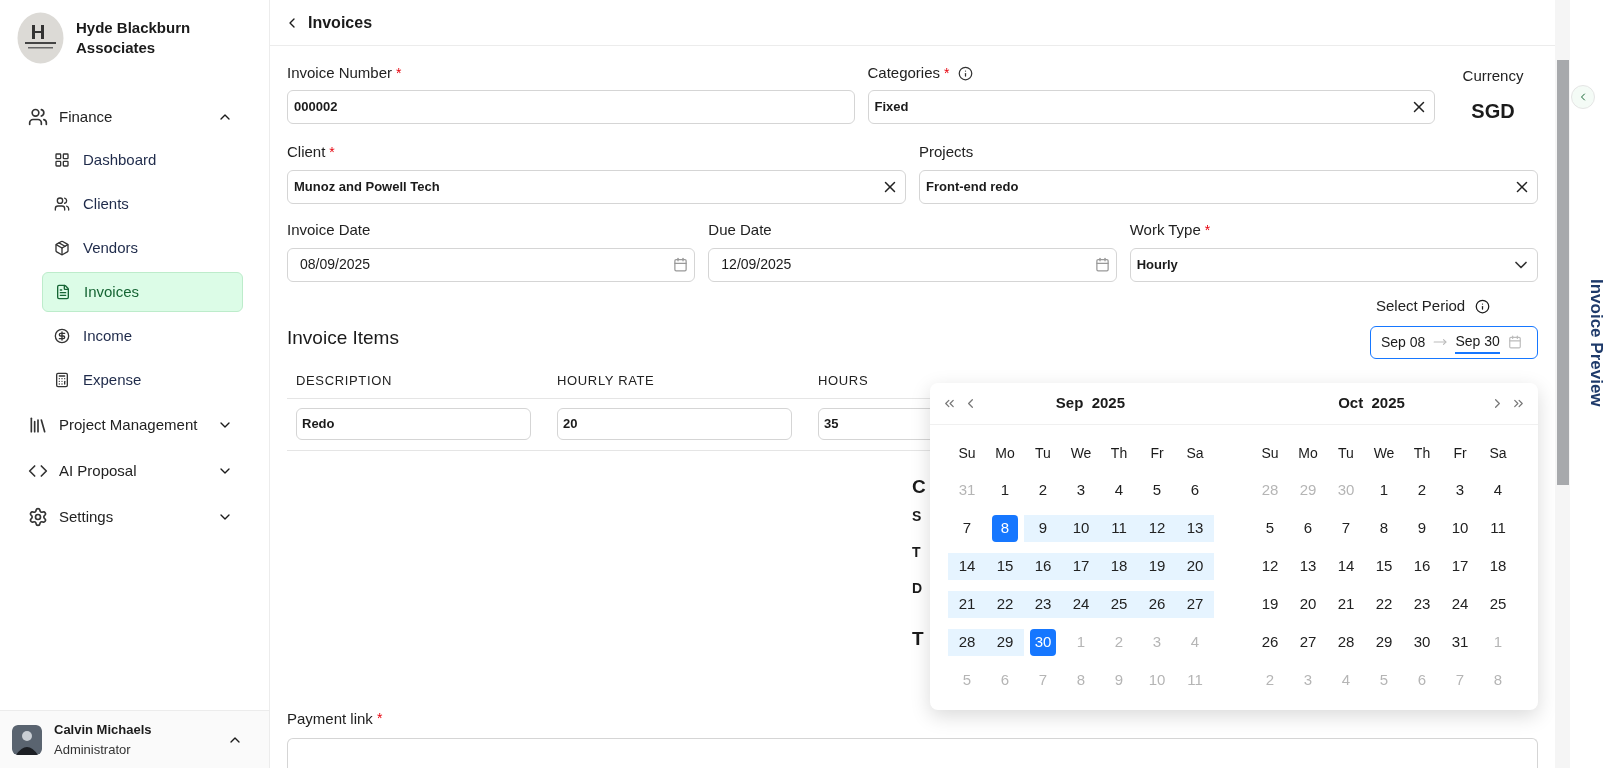  What do you see at coordinates (1228, 186) in the screenshot?
I see `input-field: Front-end redo` at bounding box center [1228, 186].